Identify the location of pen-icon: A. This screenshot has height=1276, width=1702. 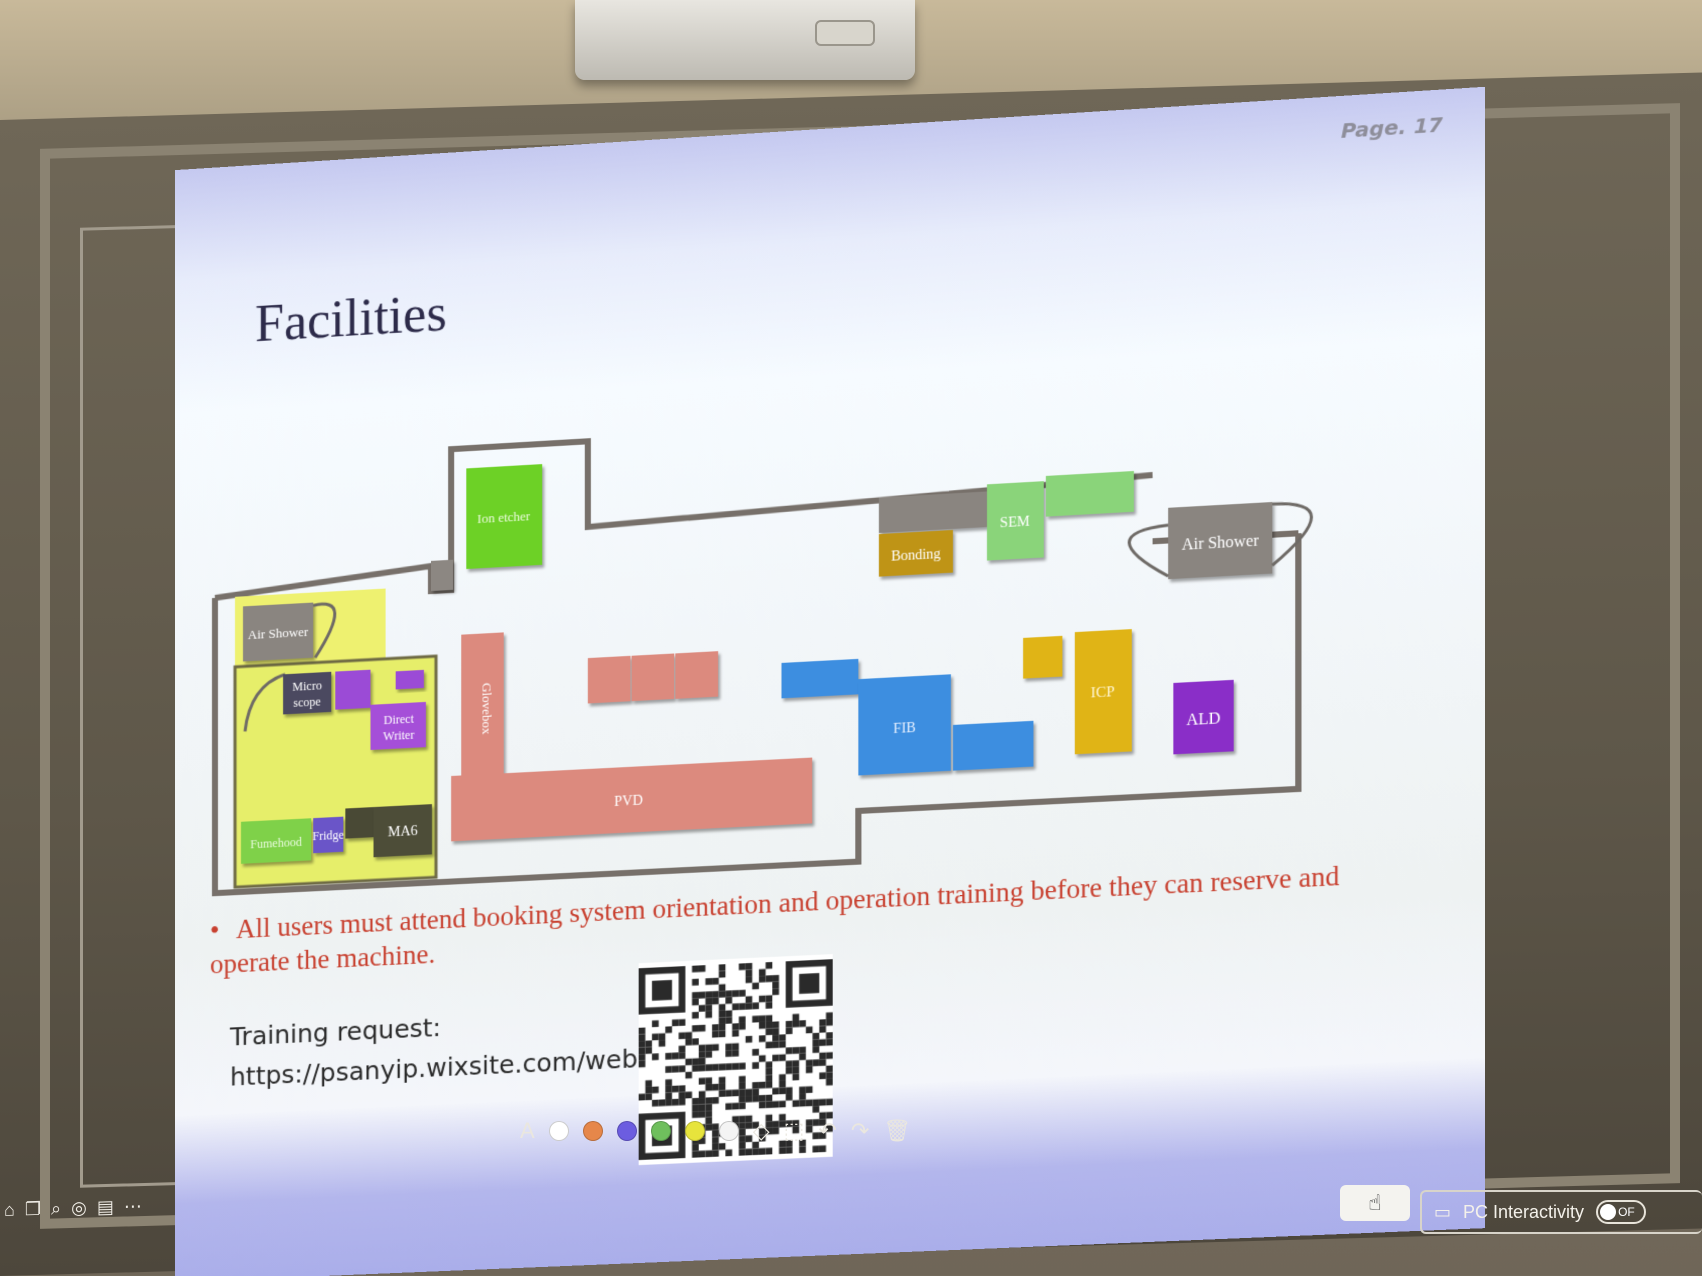
(527, 1131).